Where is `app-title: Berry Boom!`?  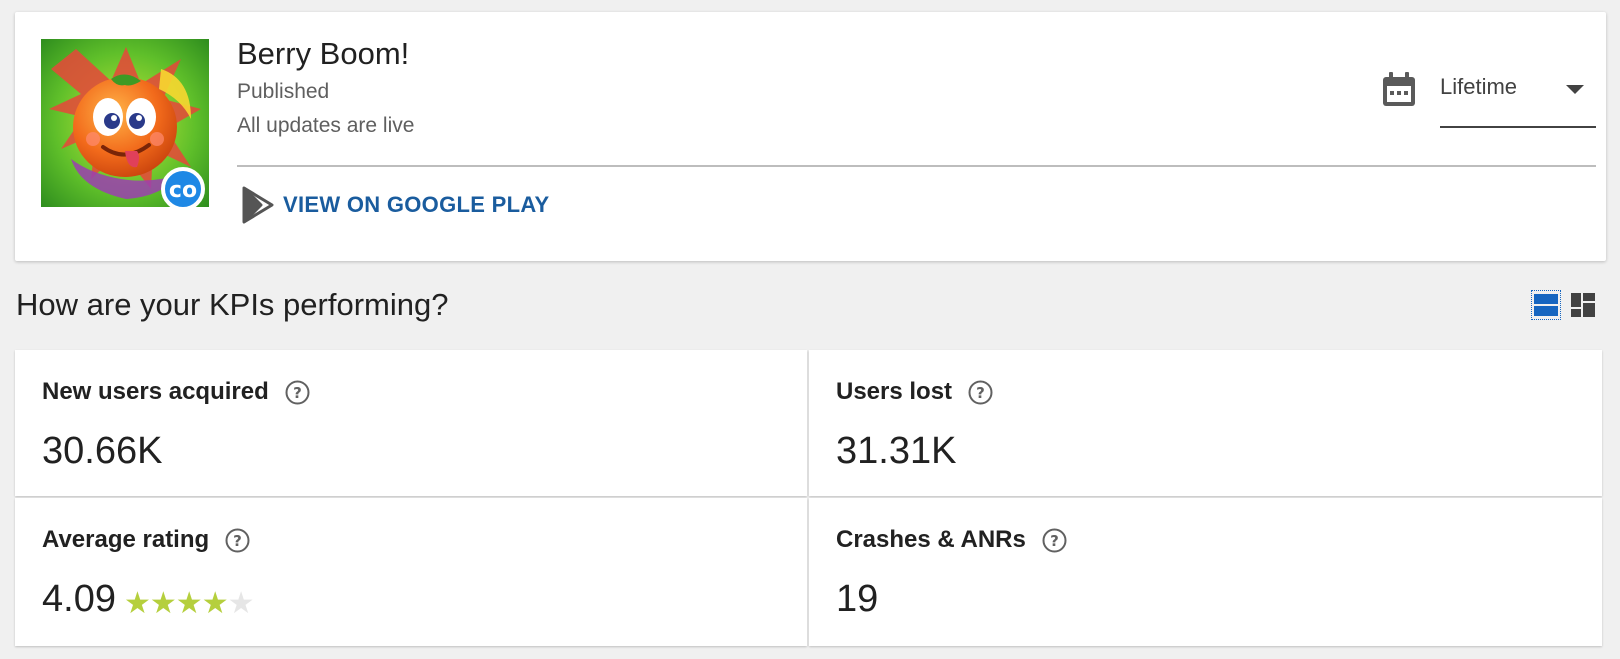
app-title: Berry Boom! is located at coordinates (323, 53).